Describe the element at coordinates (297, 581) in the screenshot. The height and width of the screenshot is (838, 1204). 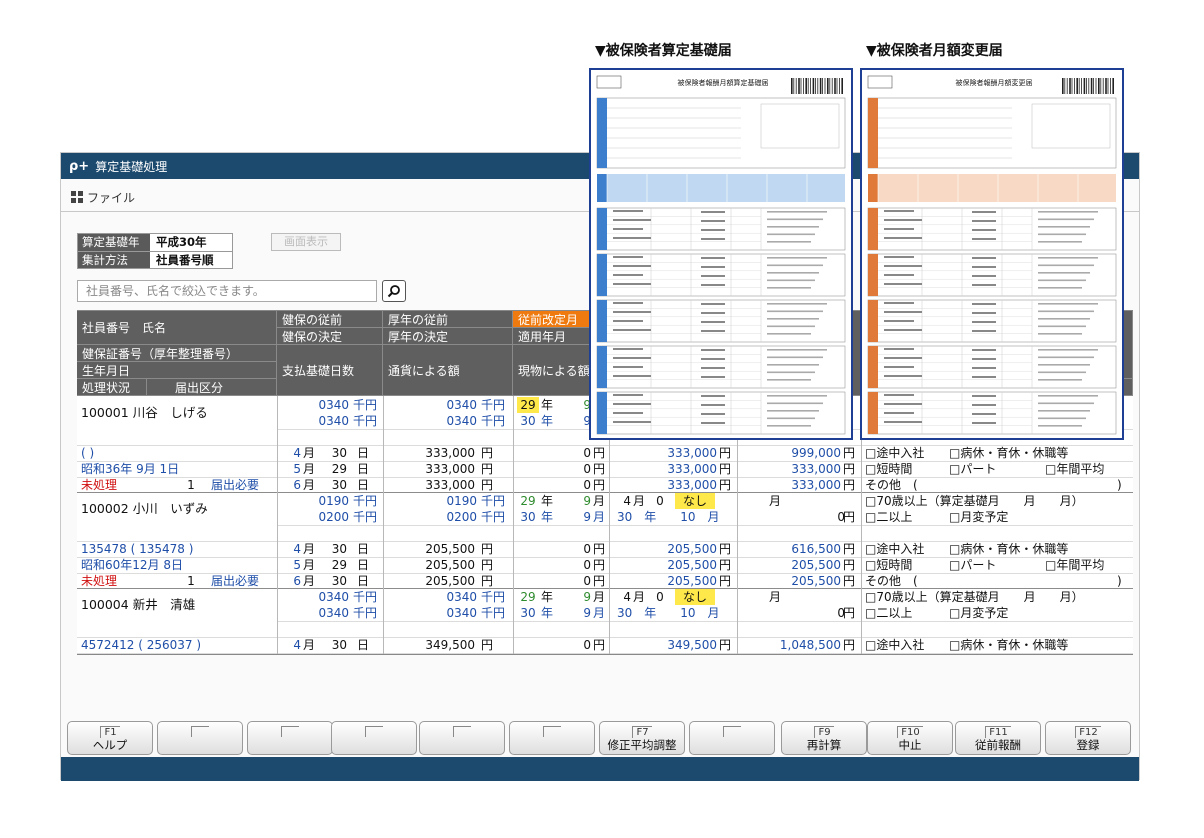
I see `pay-month: 6` at that location.